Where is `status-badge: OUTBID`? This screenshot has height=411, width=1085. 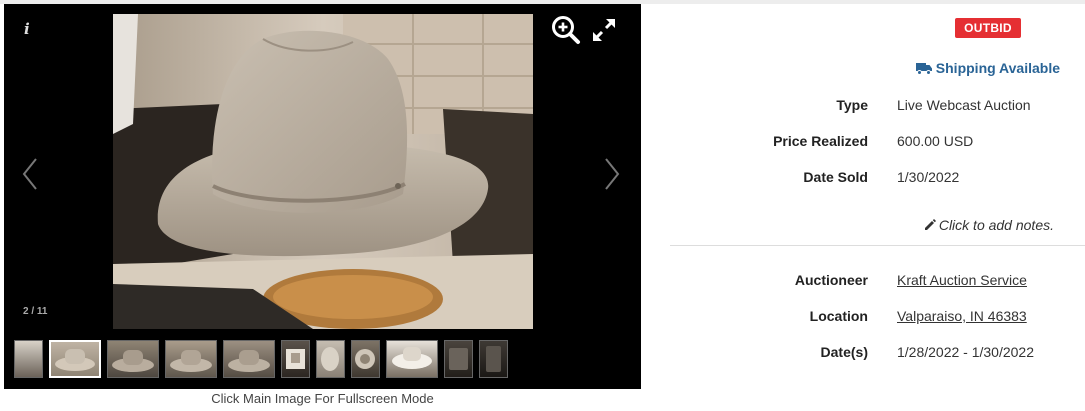
status-badge: OUTBID is located at coordinates (988, 28).